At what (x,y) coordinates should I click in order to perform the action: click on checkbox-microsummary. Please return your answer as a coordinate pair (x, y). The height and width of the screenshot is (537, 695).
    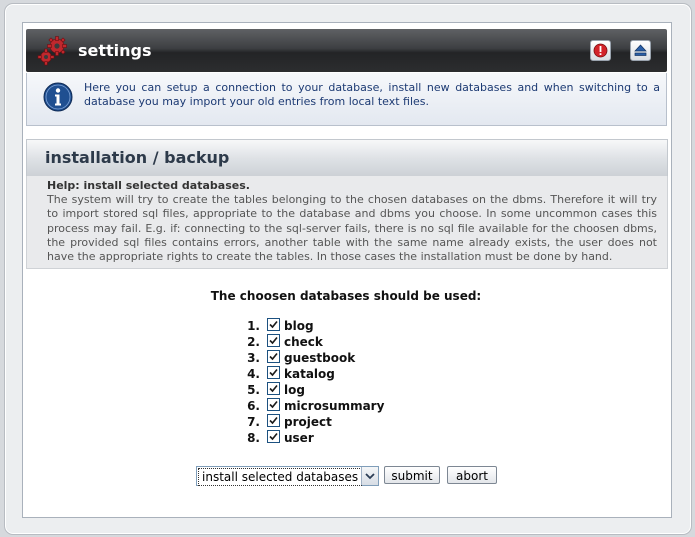
    Looking at the image, I should click on (273, 404).